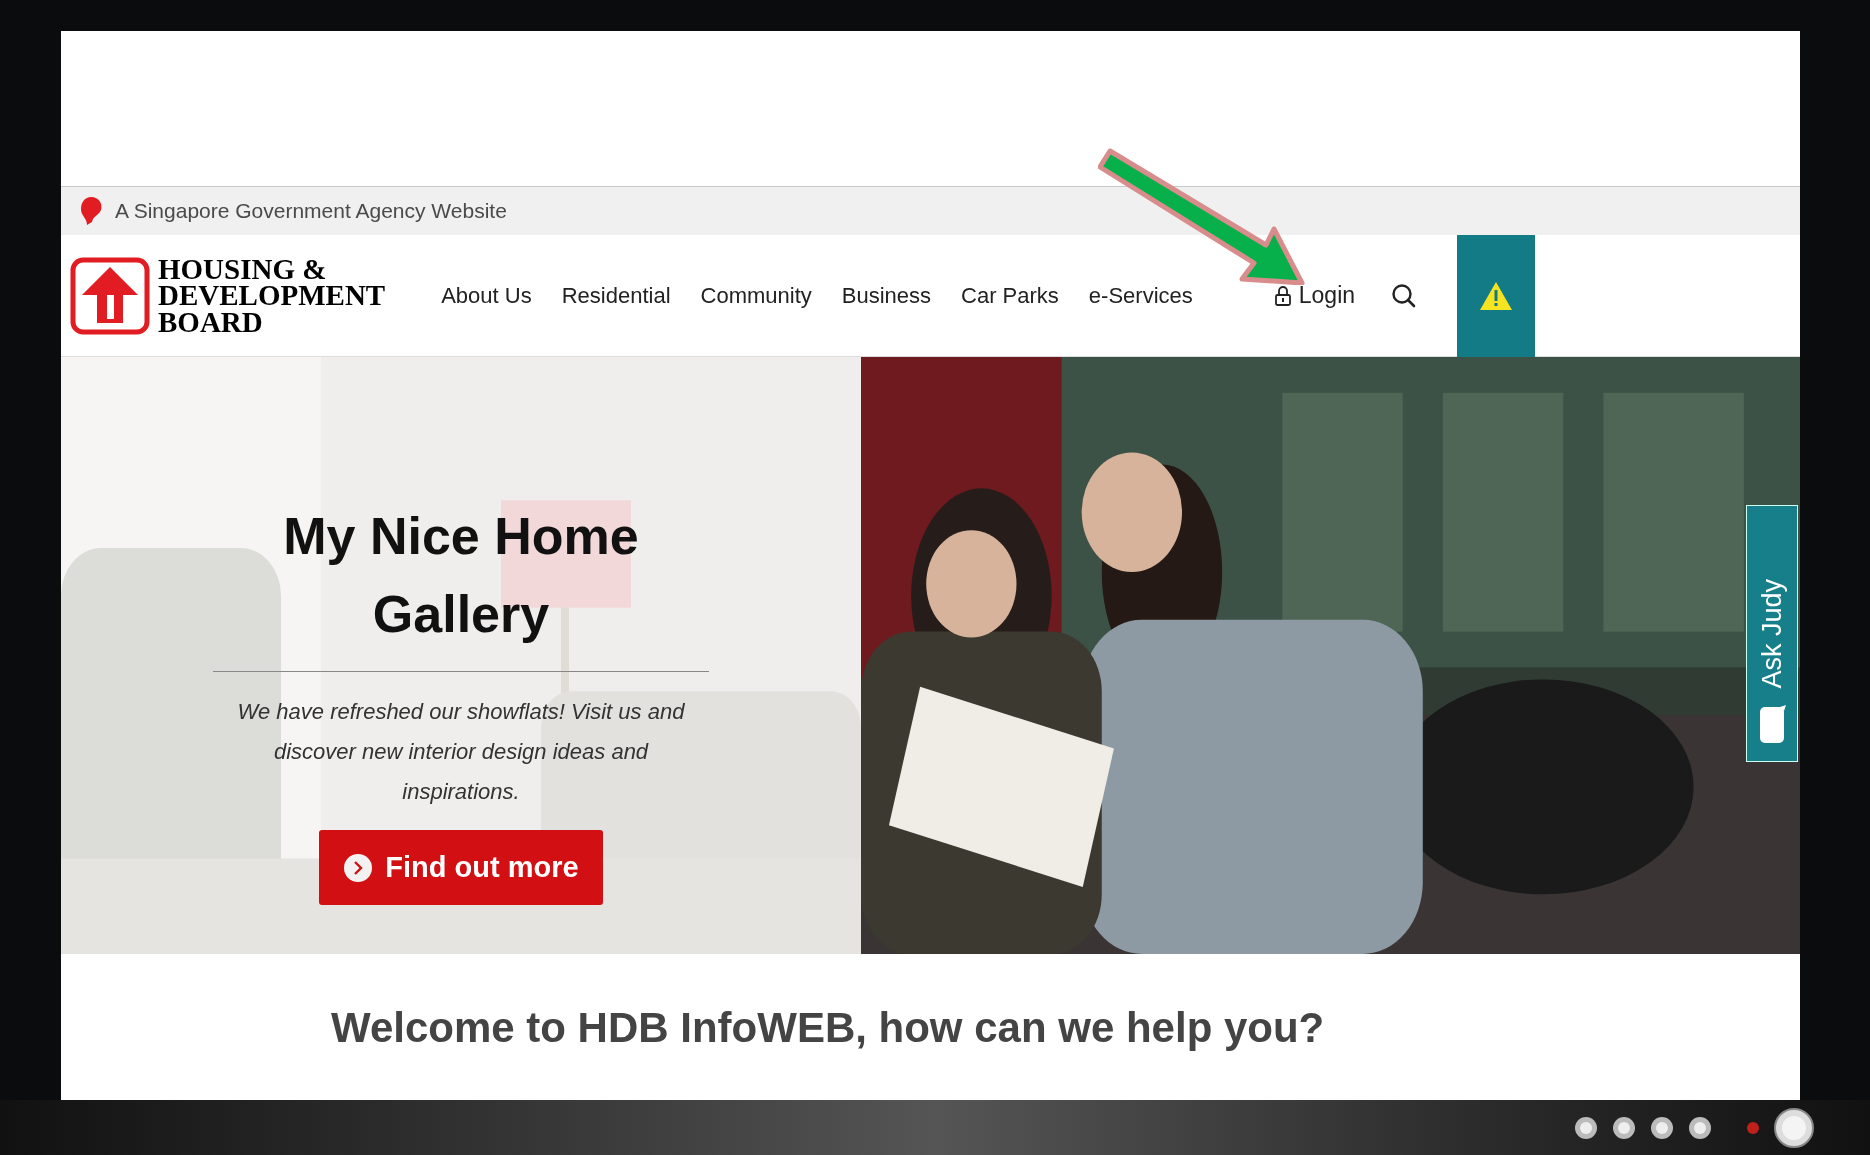 The height and width of the screenshot is (1155, 1870). Describe the element at coordinates (1010, 295) in the screenshot. I see `nav-link: Car Parks` at that location.